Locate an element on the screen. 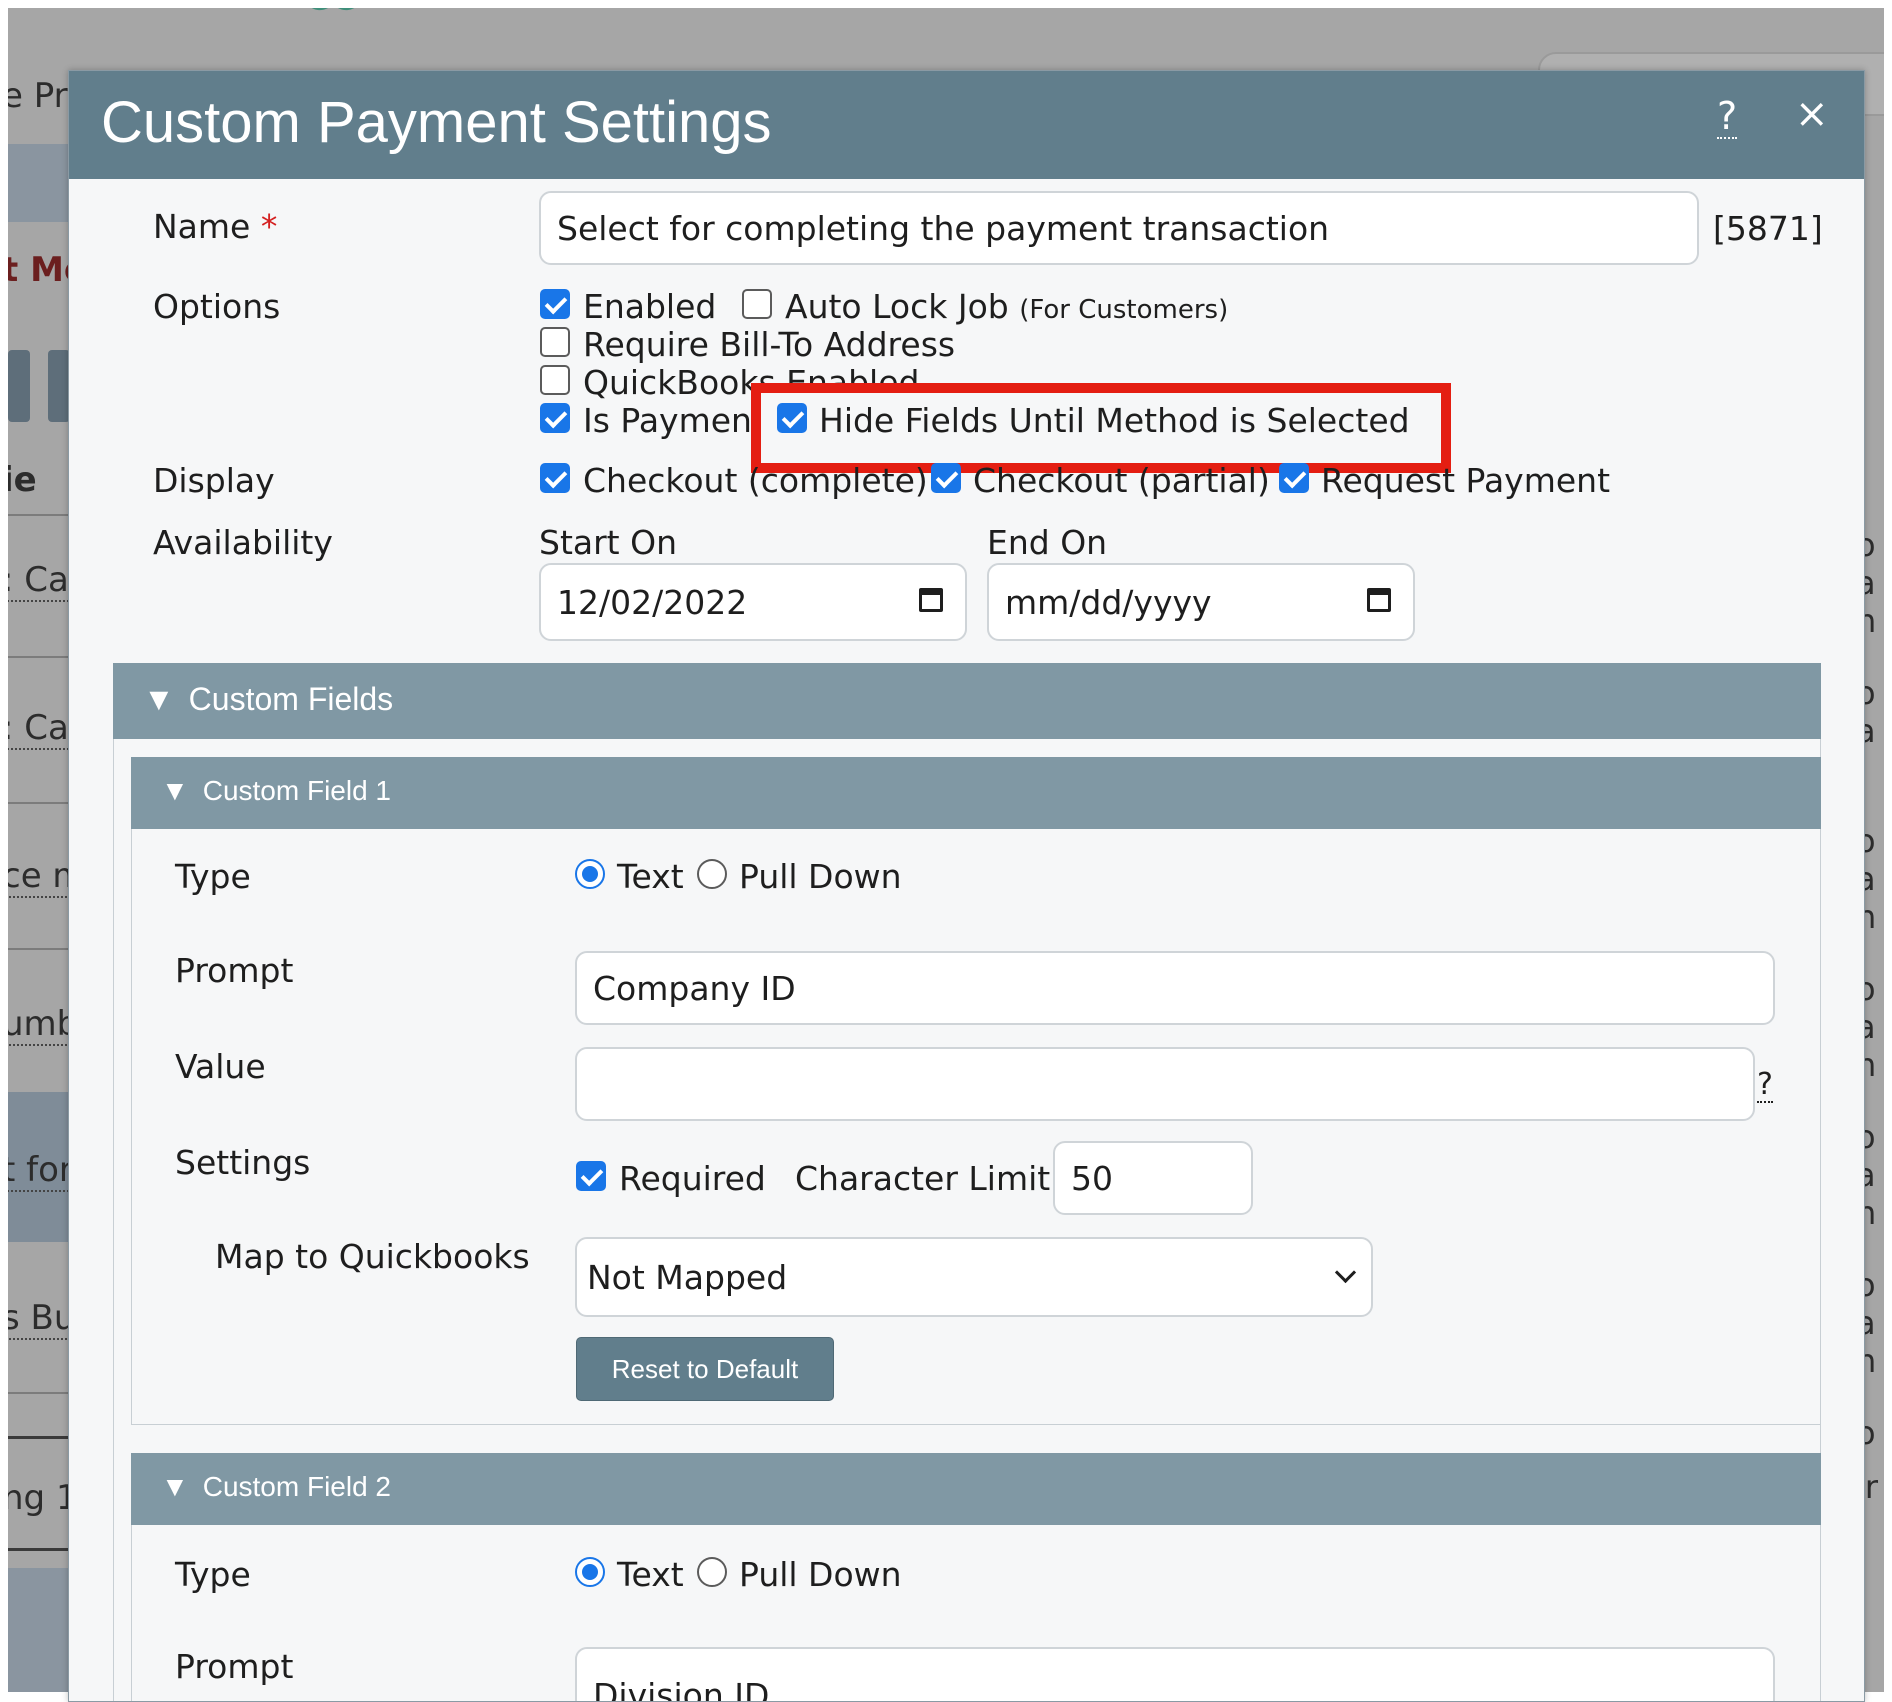 The image size is (1892, 1702). close-icon: × is located at coordinates (1812, 114).